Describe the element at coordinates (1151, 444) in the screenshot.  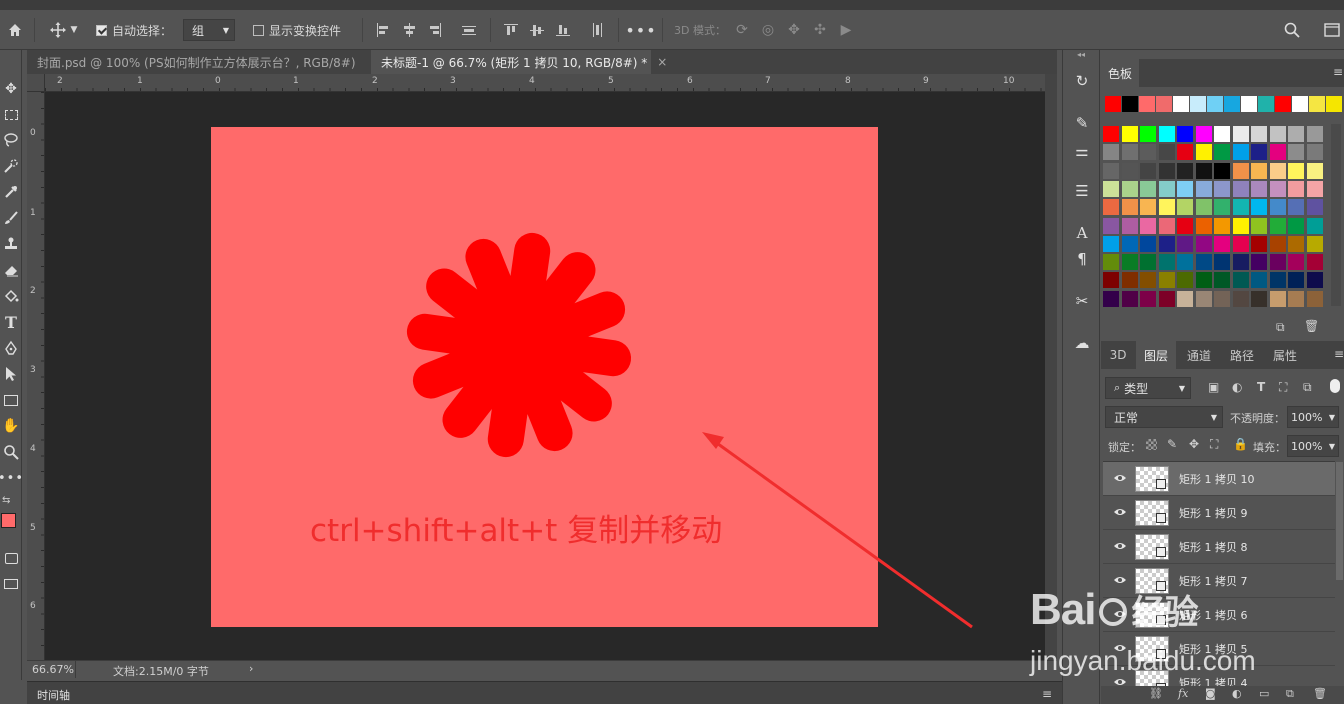
I see `lock-transparency-icon` at that location.